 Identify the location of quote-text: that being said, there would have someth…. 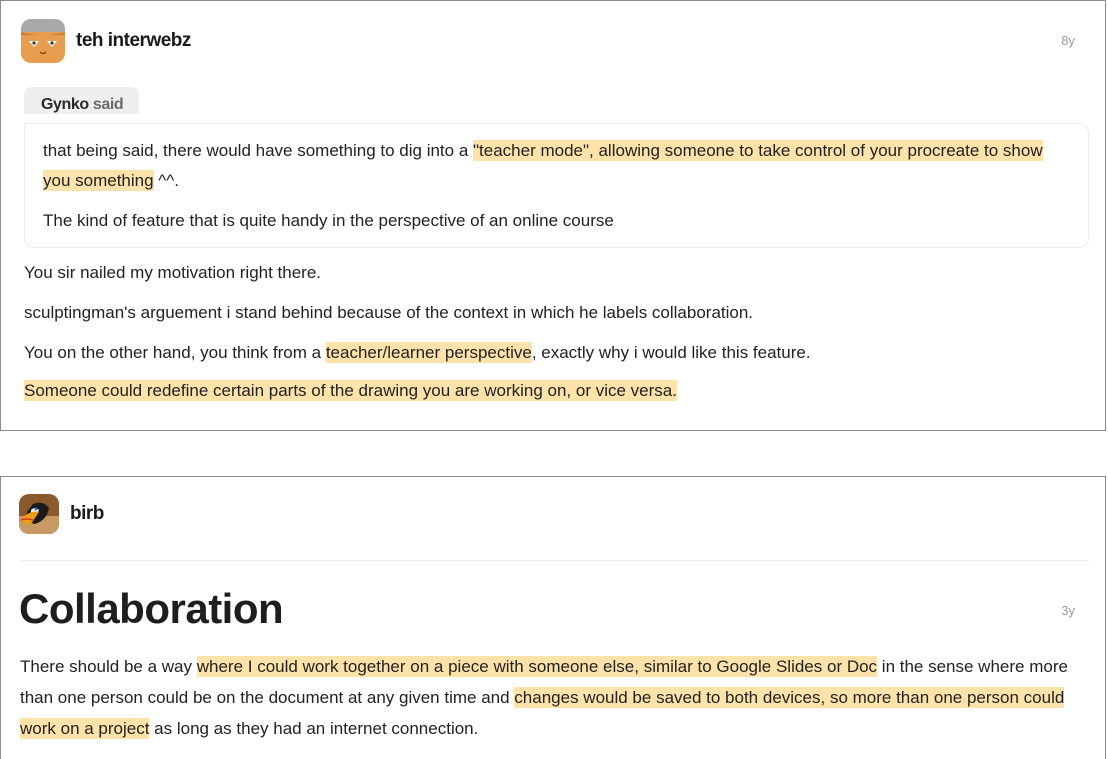
(258, 150).